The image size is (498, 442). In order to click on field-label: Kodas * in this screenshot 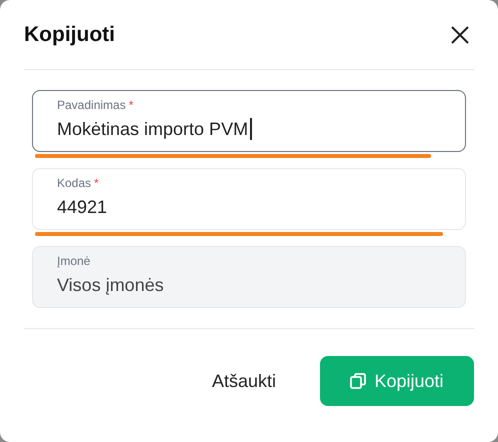, I will do `click(78, 183)`.